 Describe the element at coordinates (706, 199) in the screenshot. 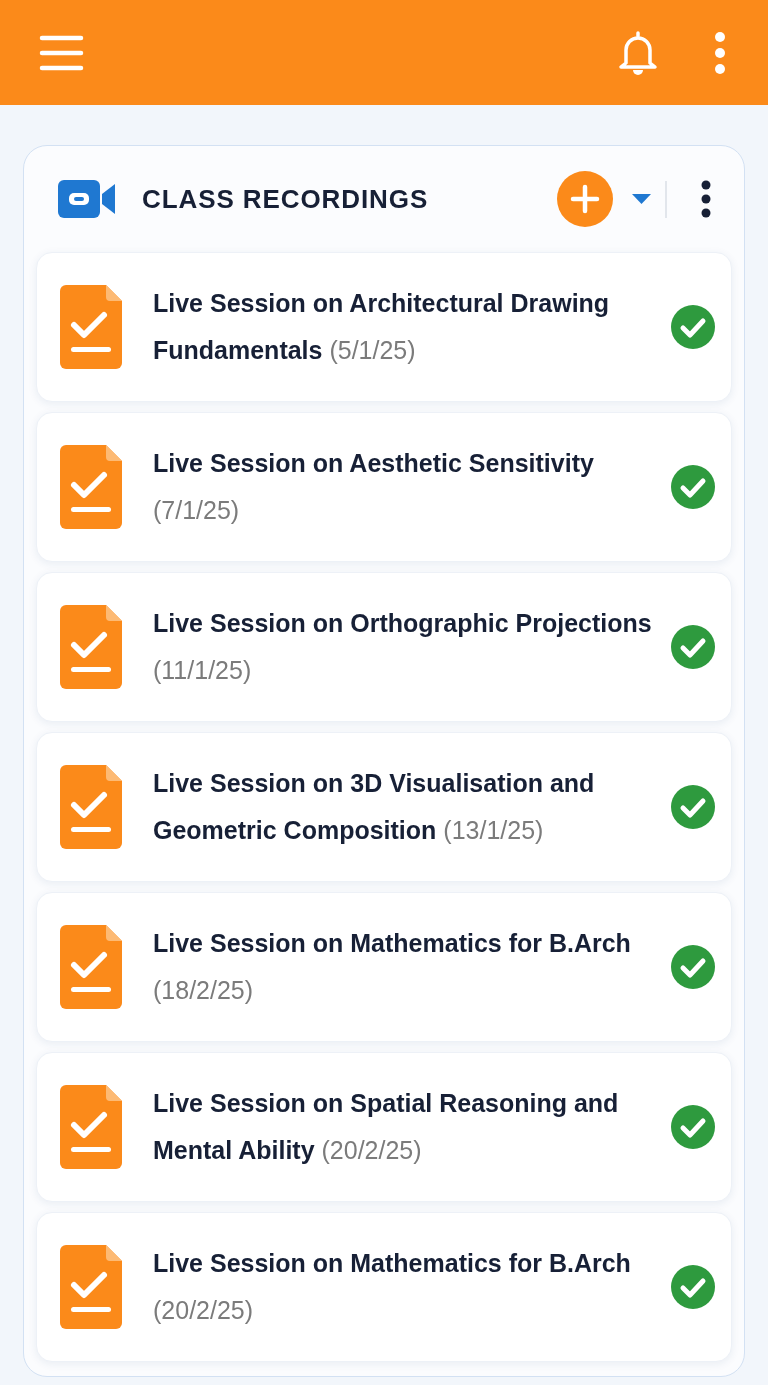

I see `more-icon` at that location.